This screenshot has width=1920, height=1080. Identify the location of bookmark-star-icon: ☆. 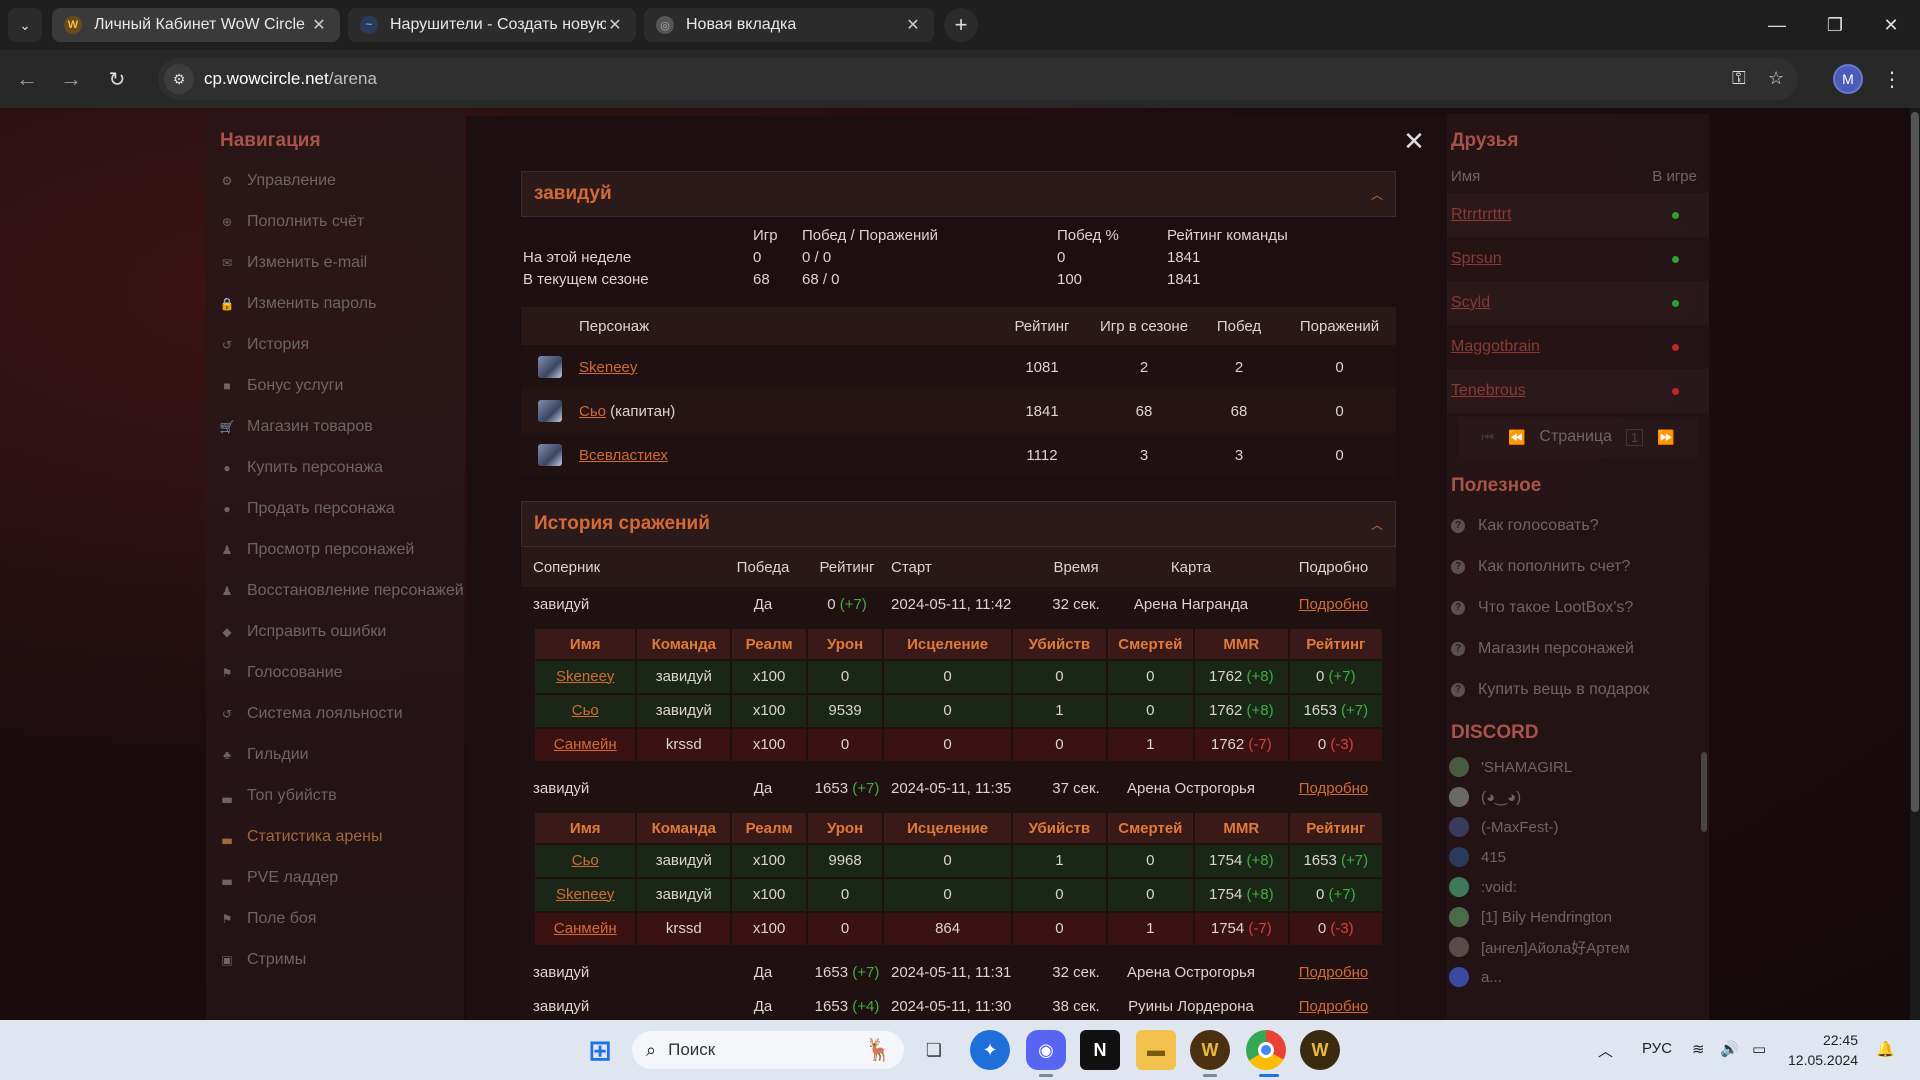
(1776, 78).